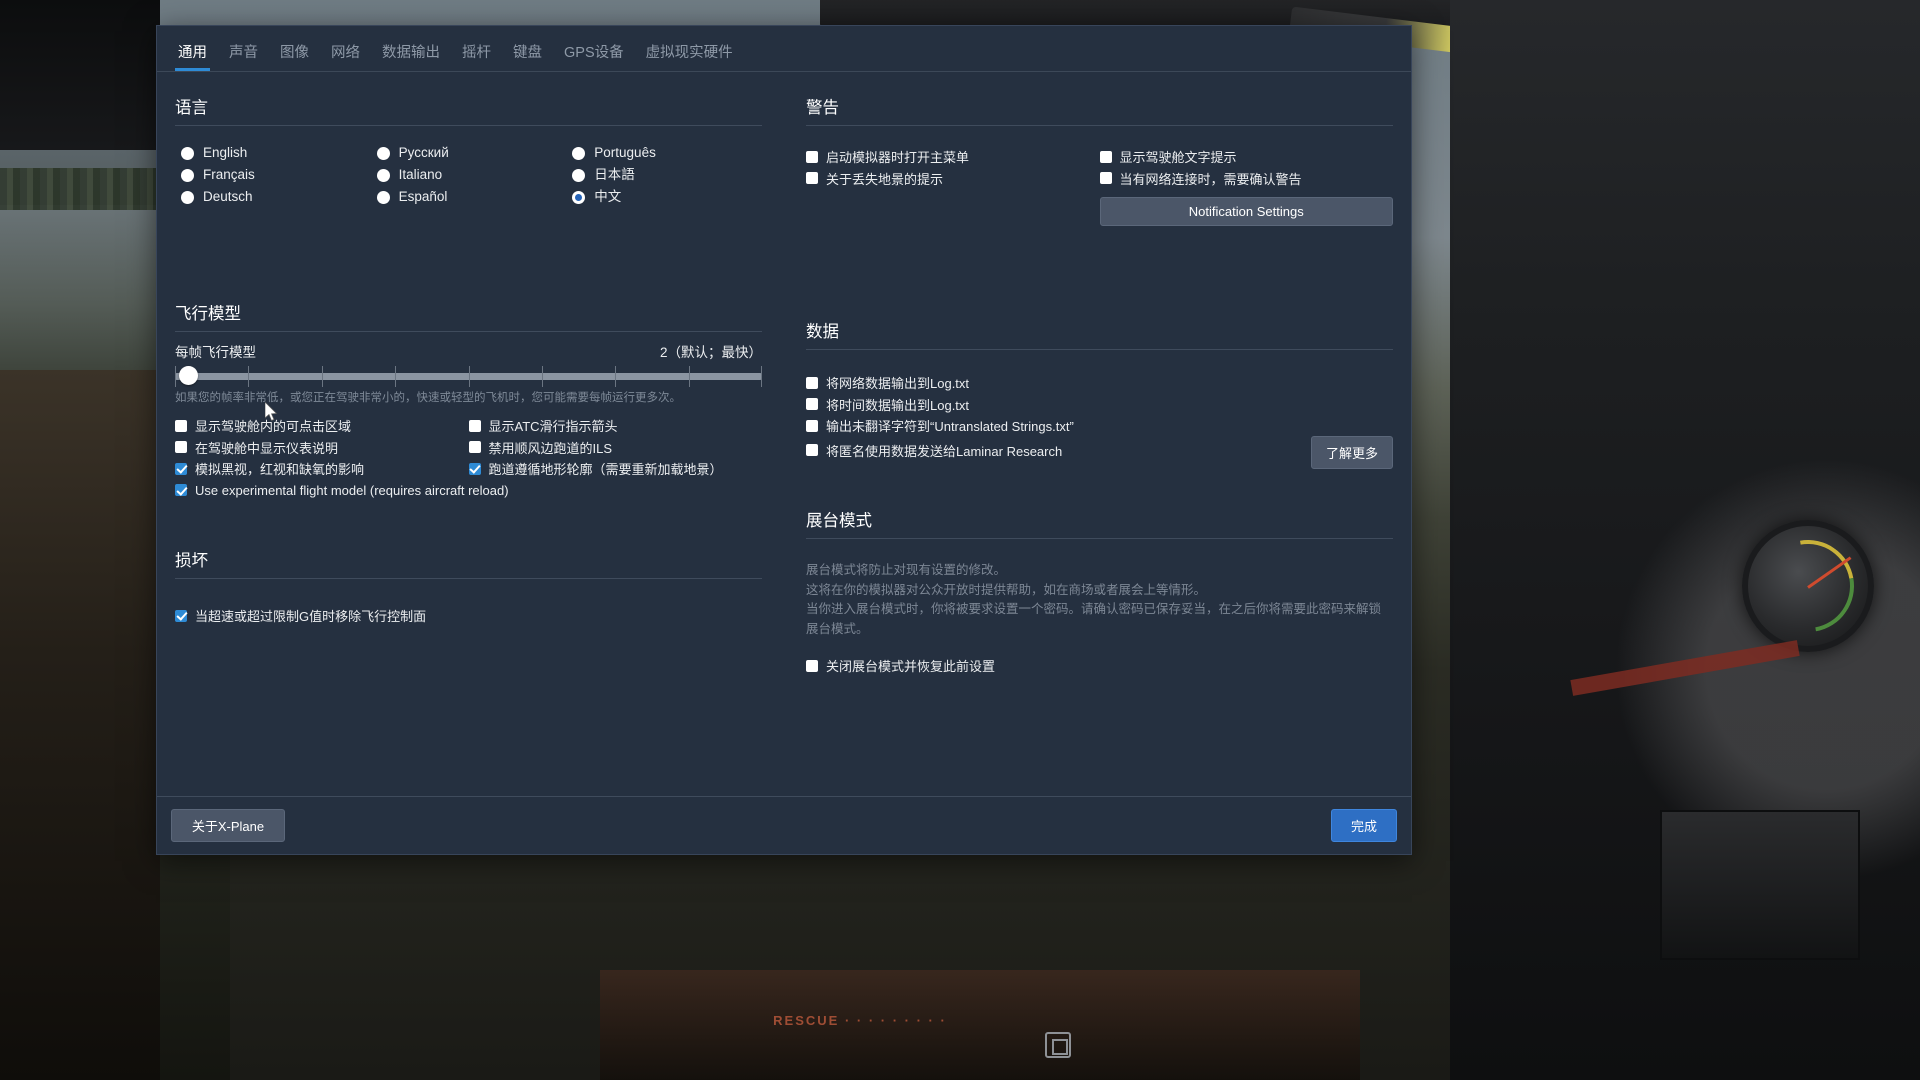 The image size is (1920, 1080). What do you see at coordinates (273, 153) in the screenshot?
I see `language-option-english: English` at bounding box center [273, 153].